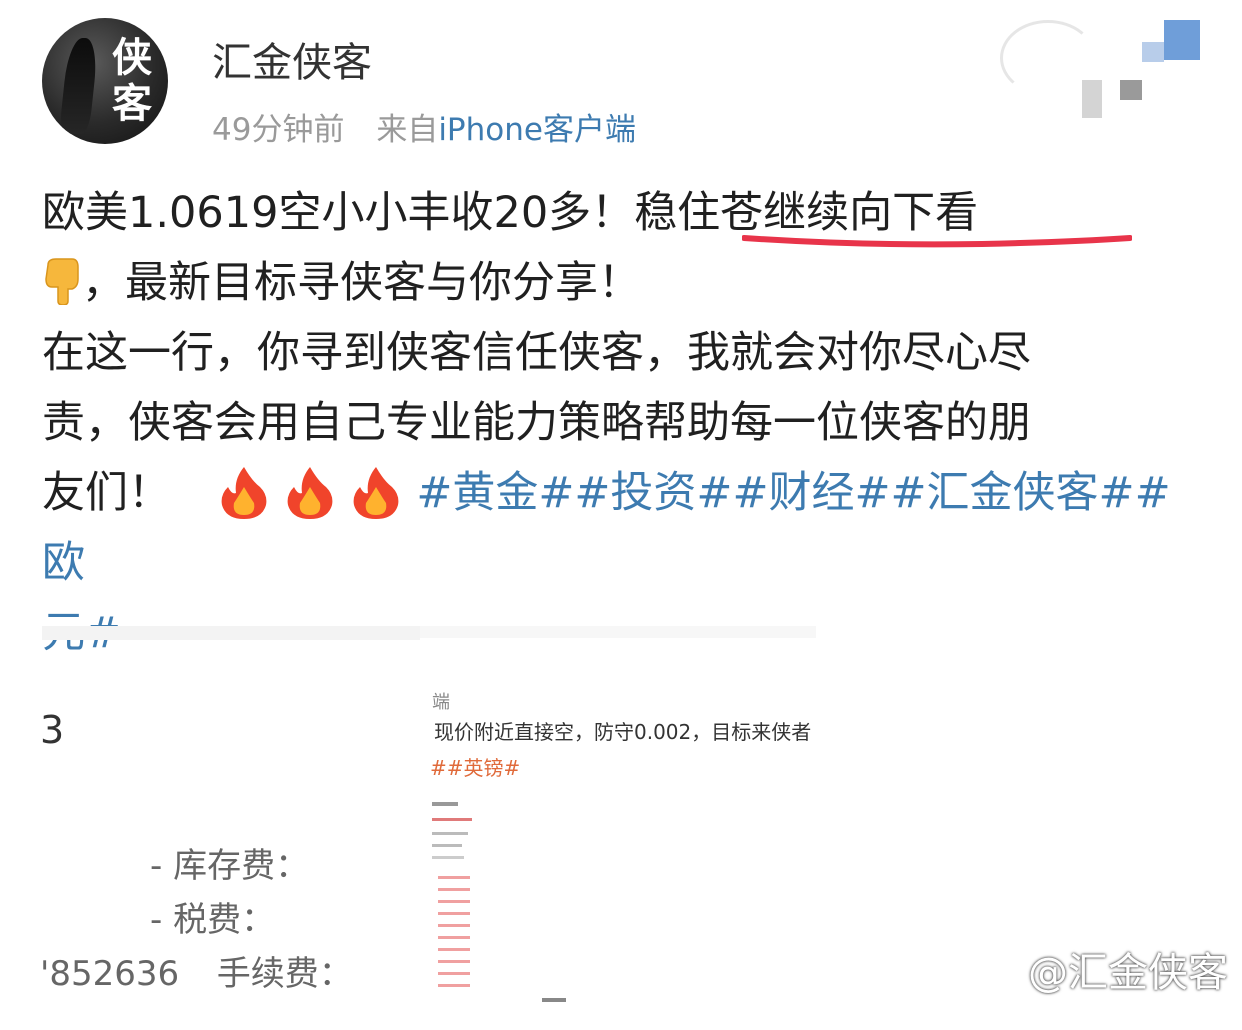 The height and width of the screenshot is (1030, 1242). Describe the element at coordinates (62, 281) in the screenshot. I see `hand-pointing-down-icon` at that location.